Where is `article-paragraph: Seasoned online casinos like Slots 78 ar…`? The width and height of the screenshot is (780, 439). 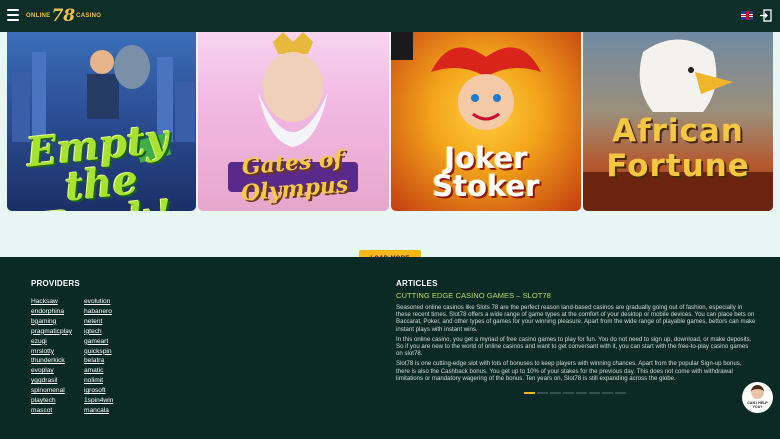 article-paragraph: Seasoned online casinos like Slots 78 ar… is located at coordinates (576, 318).